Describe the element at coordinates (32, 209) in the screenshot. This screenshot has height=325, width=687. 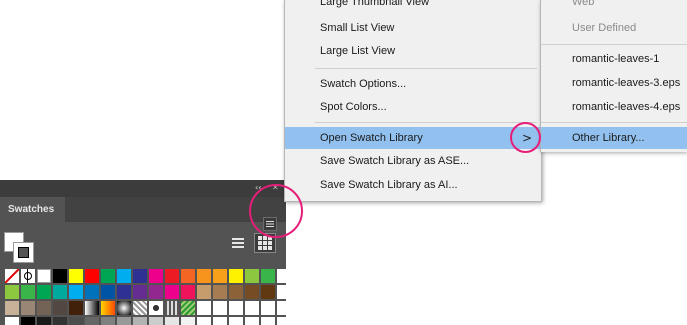
I see `tab-swatches: Swatches` at that location.